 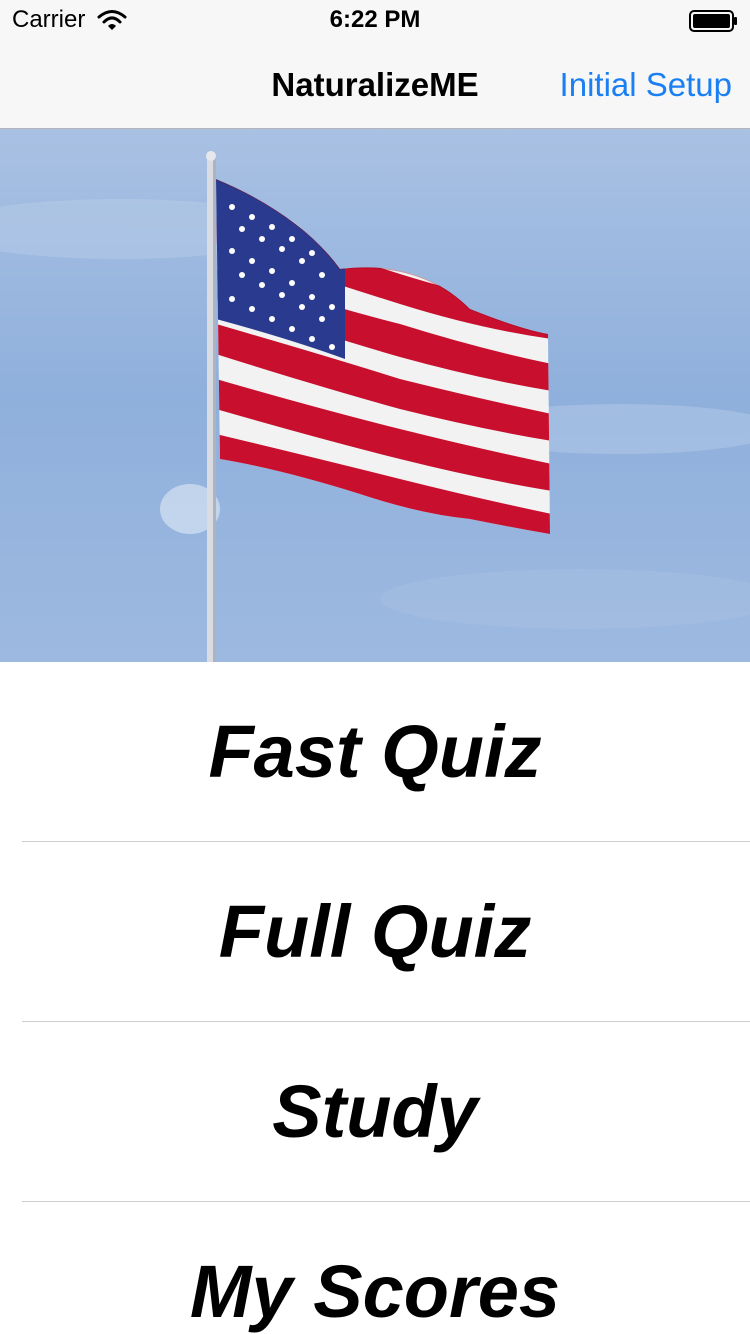 What do you see at coordinates (375, 1291) in the screenshot?
I see `my-scores-label: My Scores` at bounding box center [375, 1291].